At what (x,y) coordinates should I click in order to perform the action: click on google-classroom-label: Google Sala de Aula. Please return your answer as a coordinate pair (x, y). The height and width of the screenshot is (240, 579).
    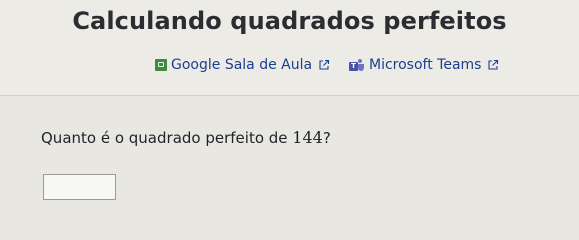
    Looking at the image, I should click on (242, 65).